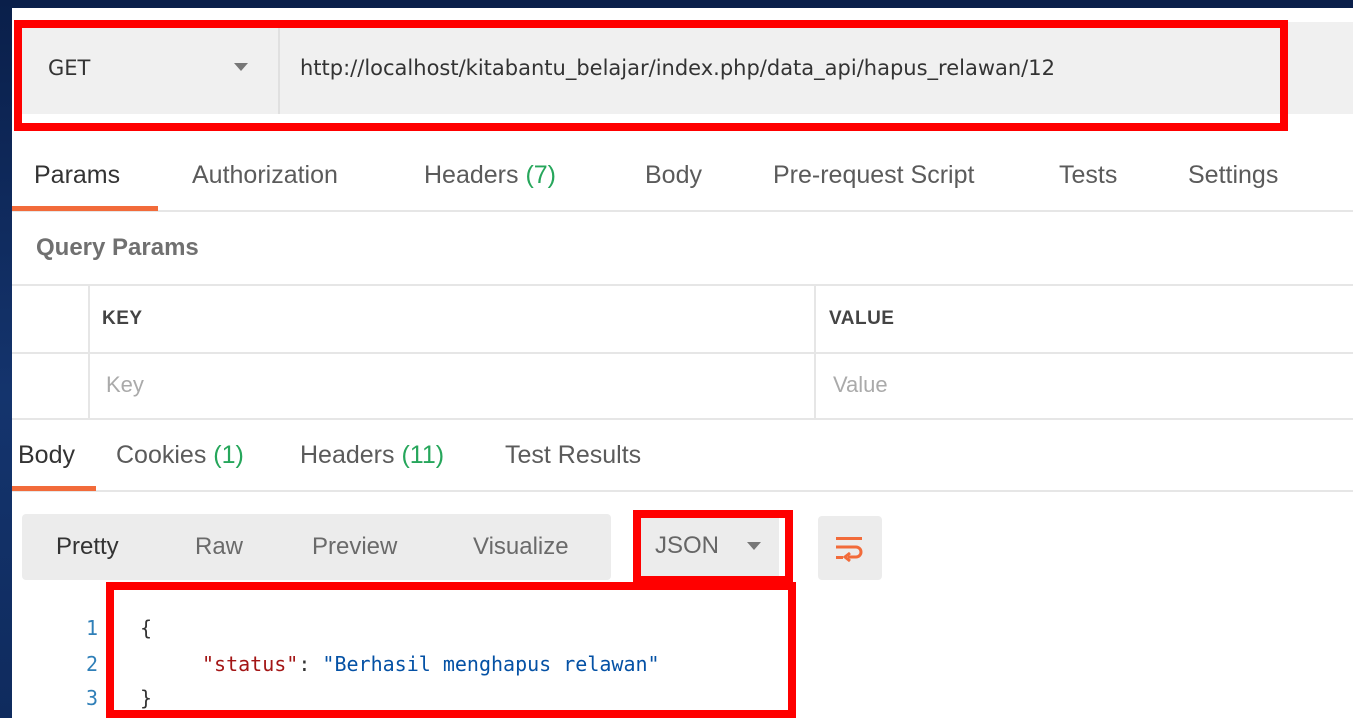 The width and height of the screenshot is (1353, 718). Describe the element at coordinates (573, 455) in the screenshot. I see `response-tab-test-results: Test Results` at that location.